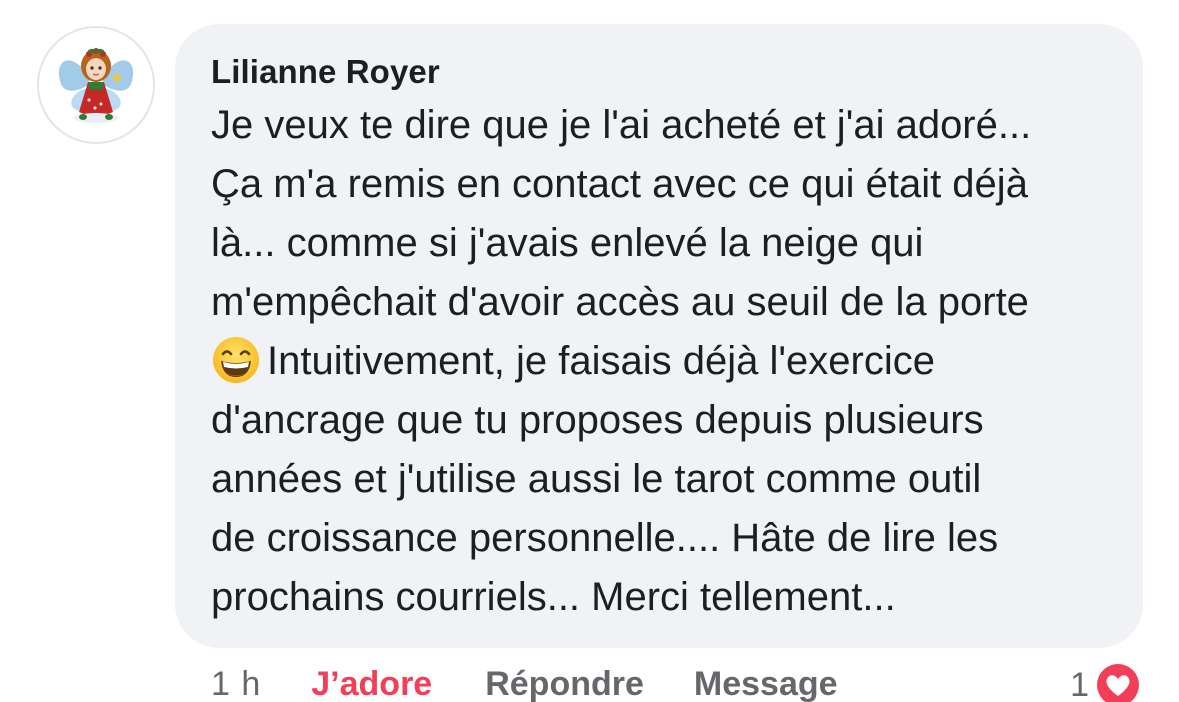 The width and height of the screenshot is (1179, 702). What do you see at coordinates (766, 683) in the screenshot?
I see `message-button: Message` at bounding box center [766, 683].